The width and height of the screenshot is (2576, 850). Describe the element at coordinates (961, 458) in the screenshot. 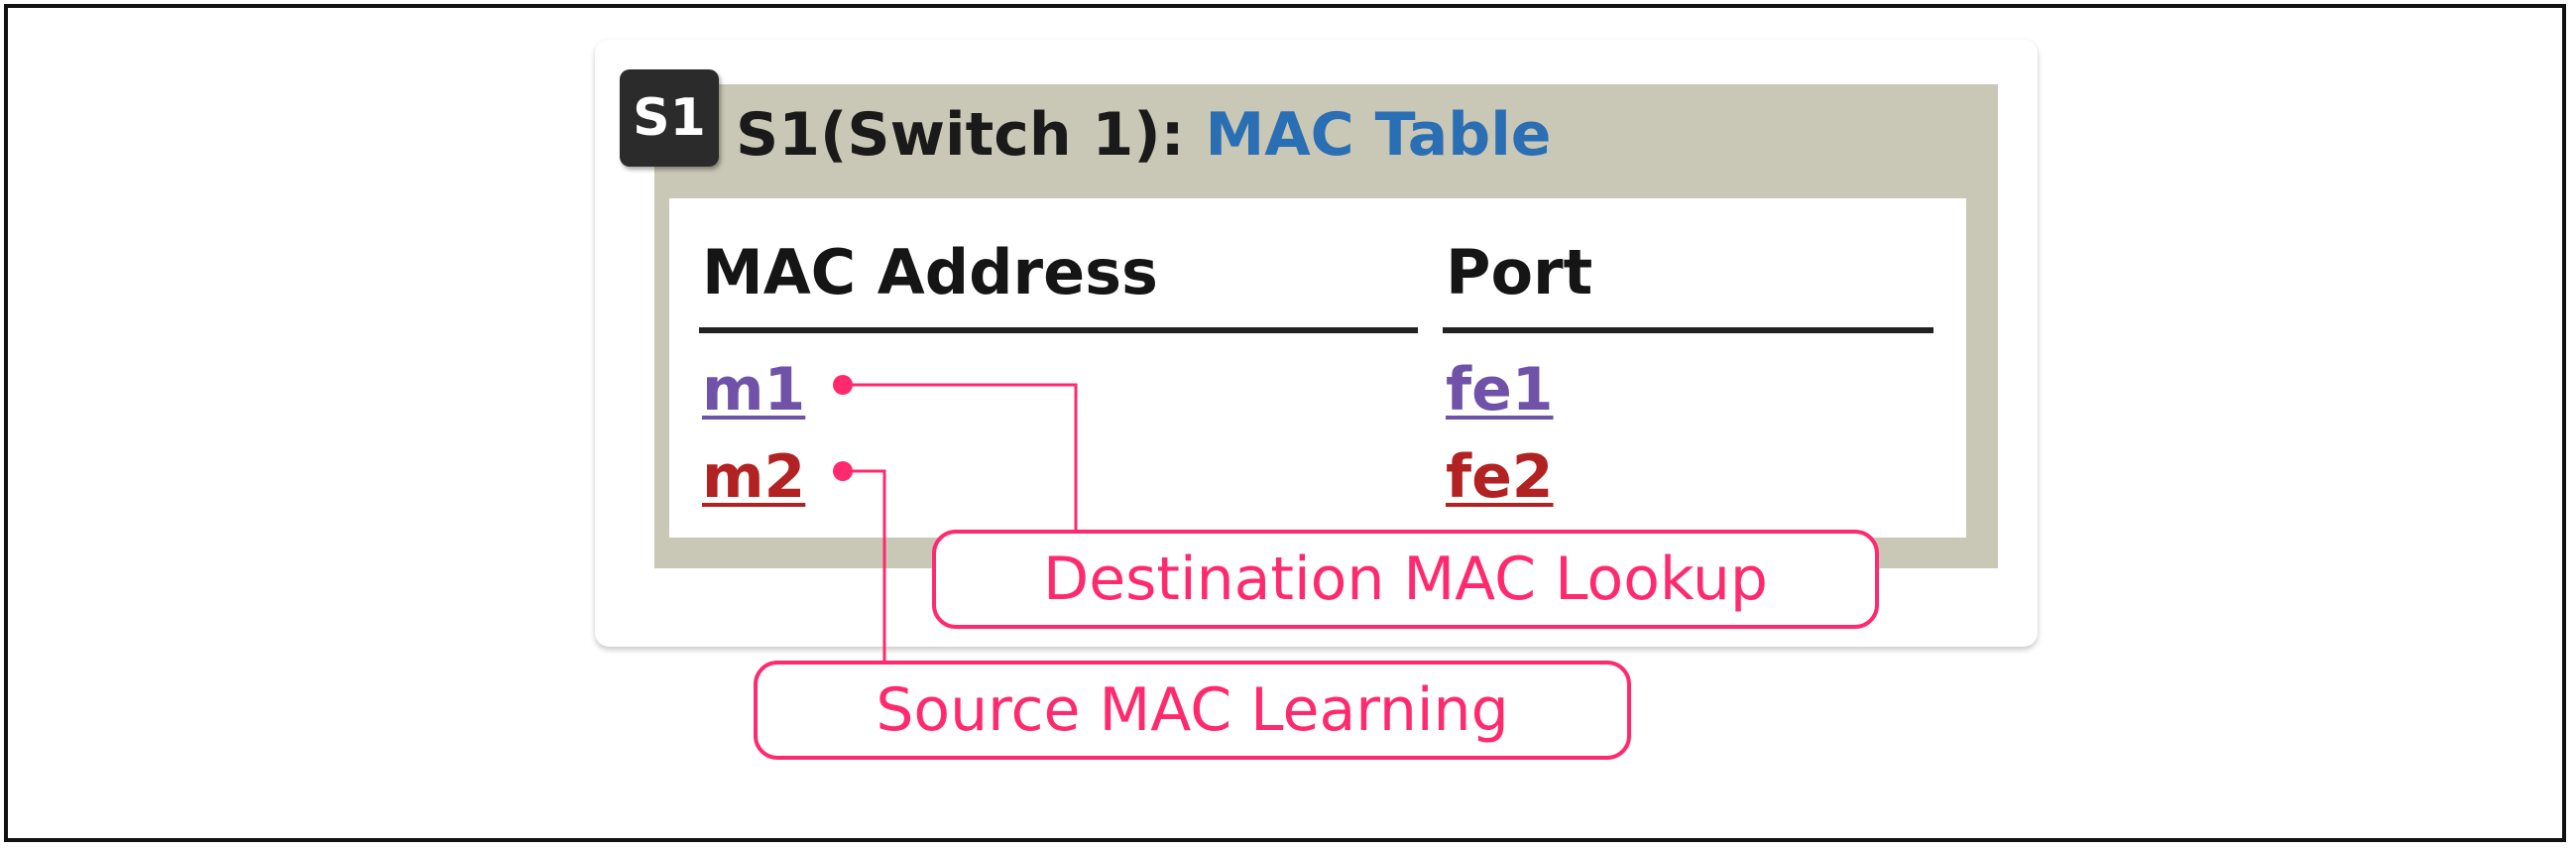

I see `destination-connector-line` at that location.